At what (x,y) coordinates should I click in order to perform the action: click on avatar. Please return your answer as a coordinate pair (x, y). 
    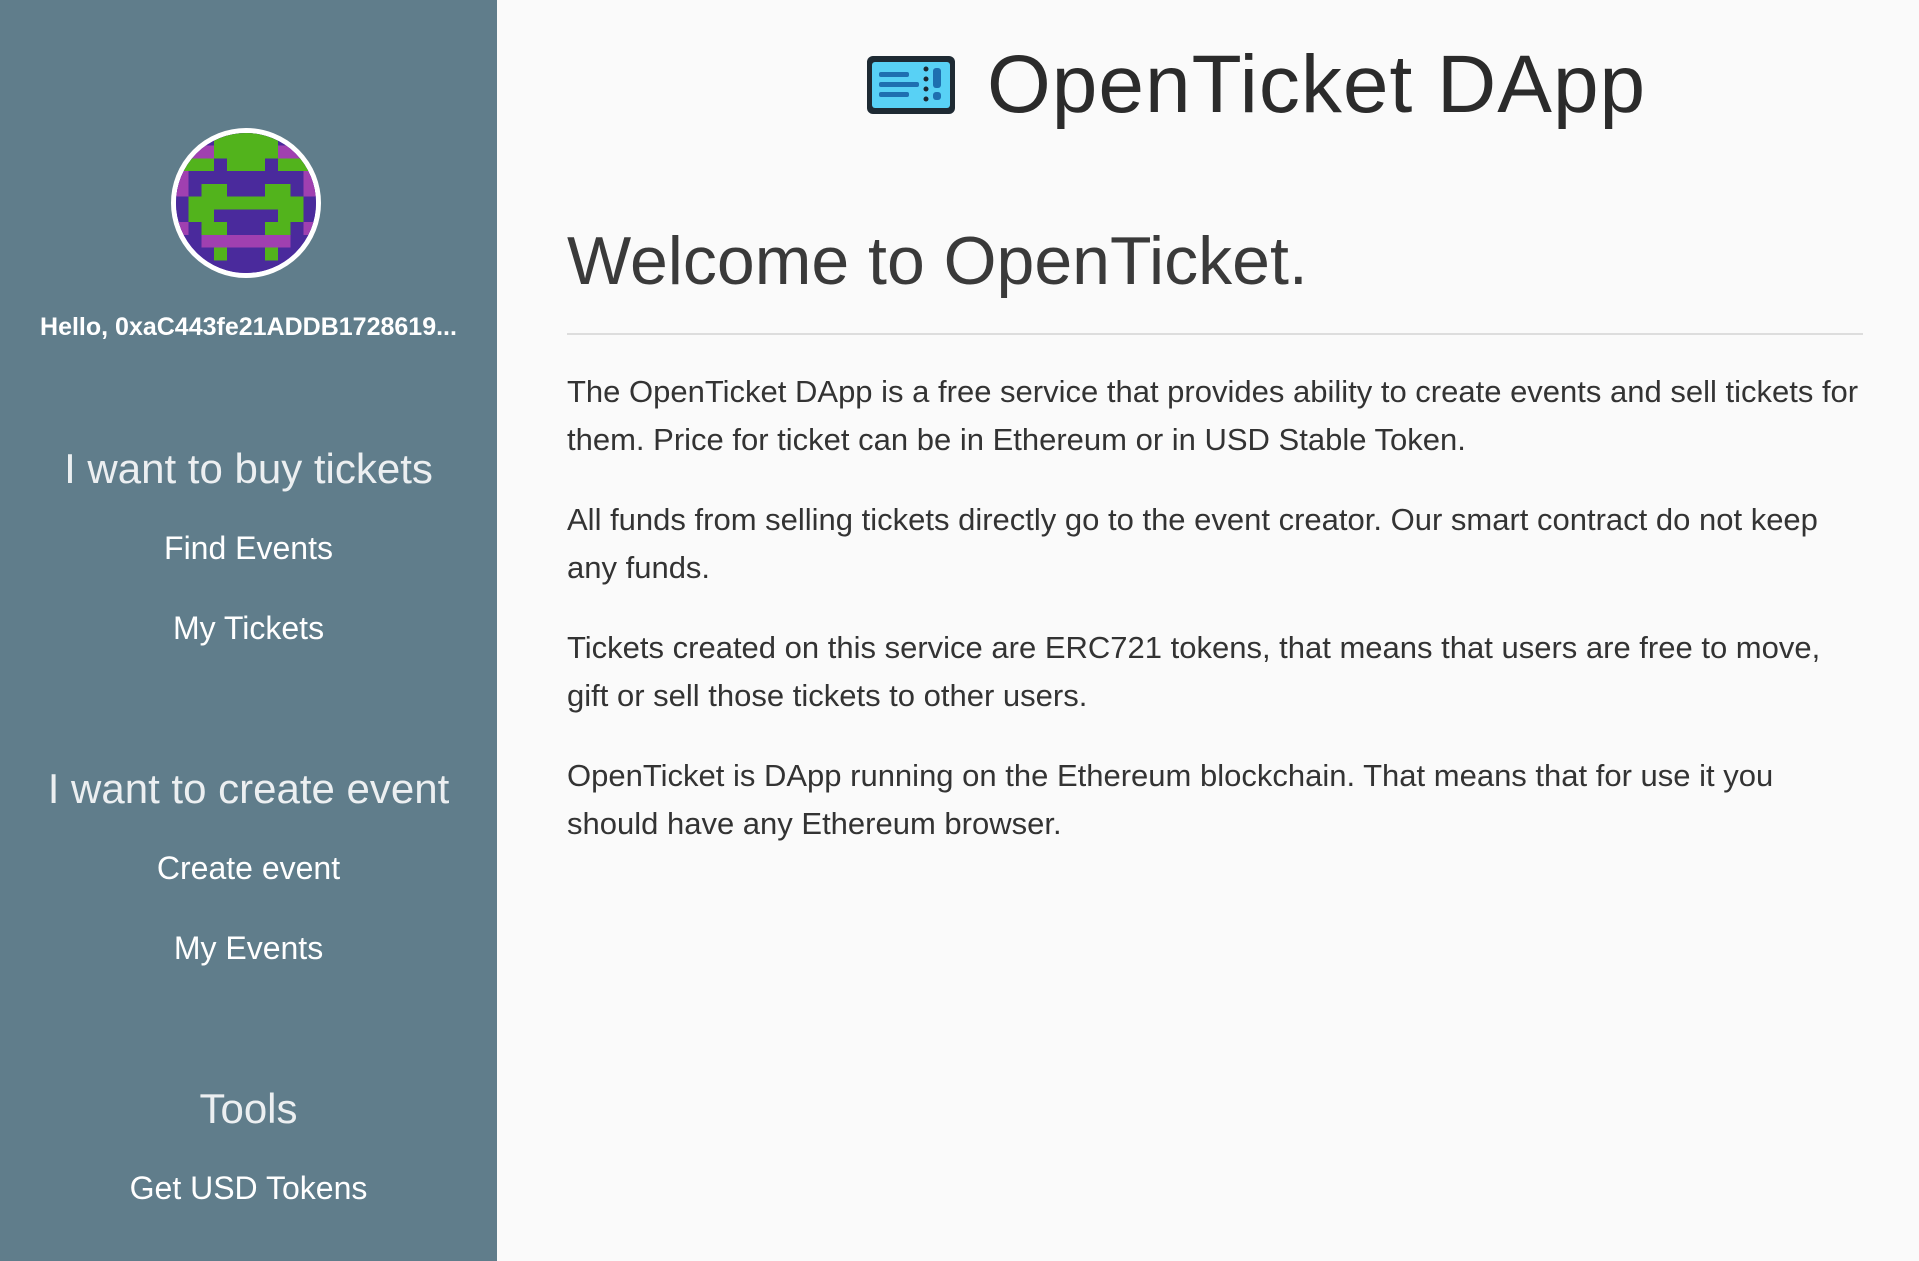
    Looking at the image, I should click on (246, 203).